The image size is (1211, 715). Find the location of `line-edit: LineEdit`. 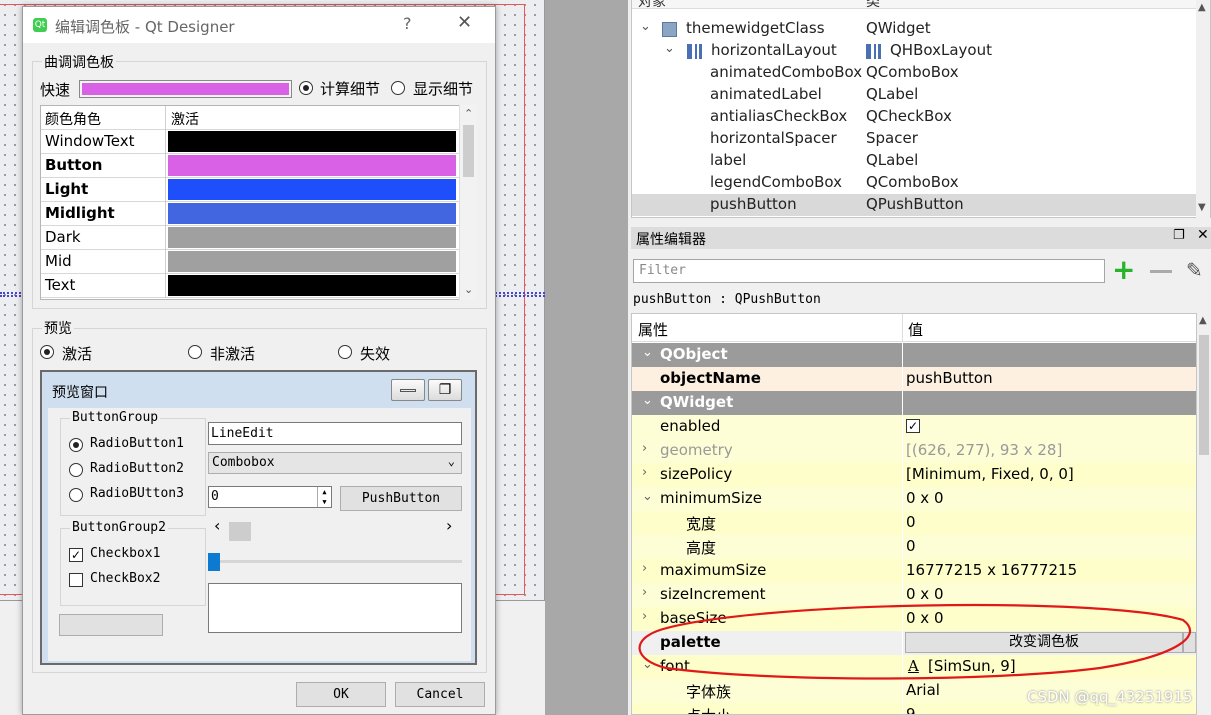

line-edit: LineEdit is located at coordinates (335, 433).